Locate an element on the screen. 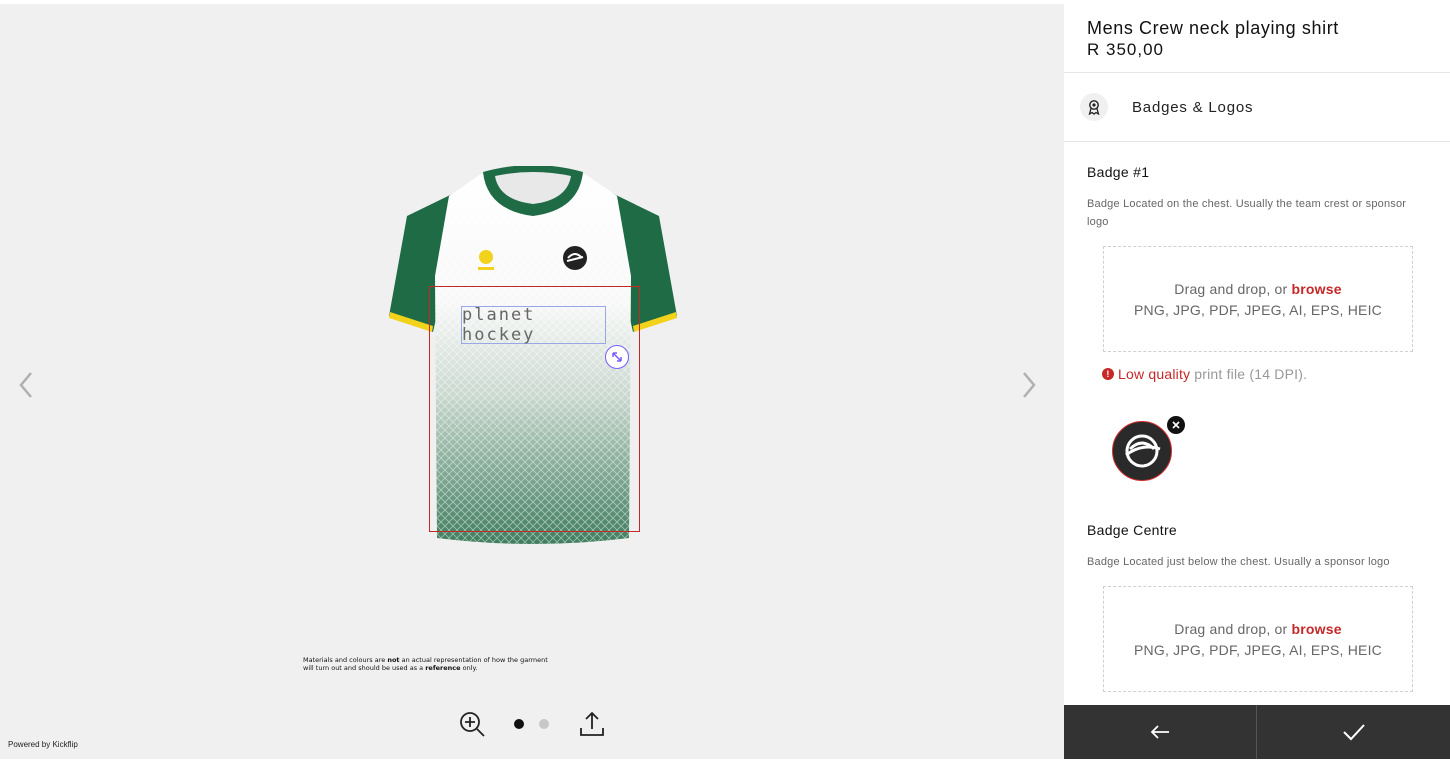  chevron-right-icon is located at coordinates (1029, 385).